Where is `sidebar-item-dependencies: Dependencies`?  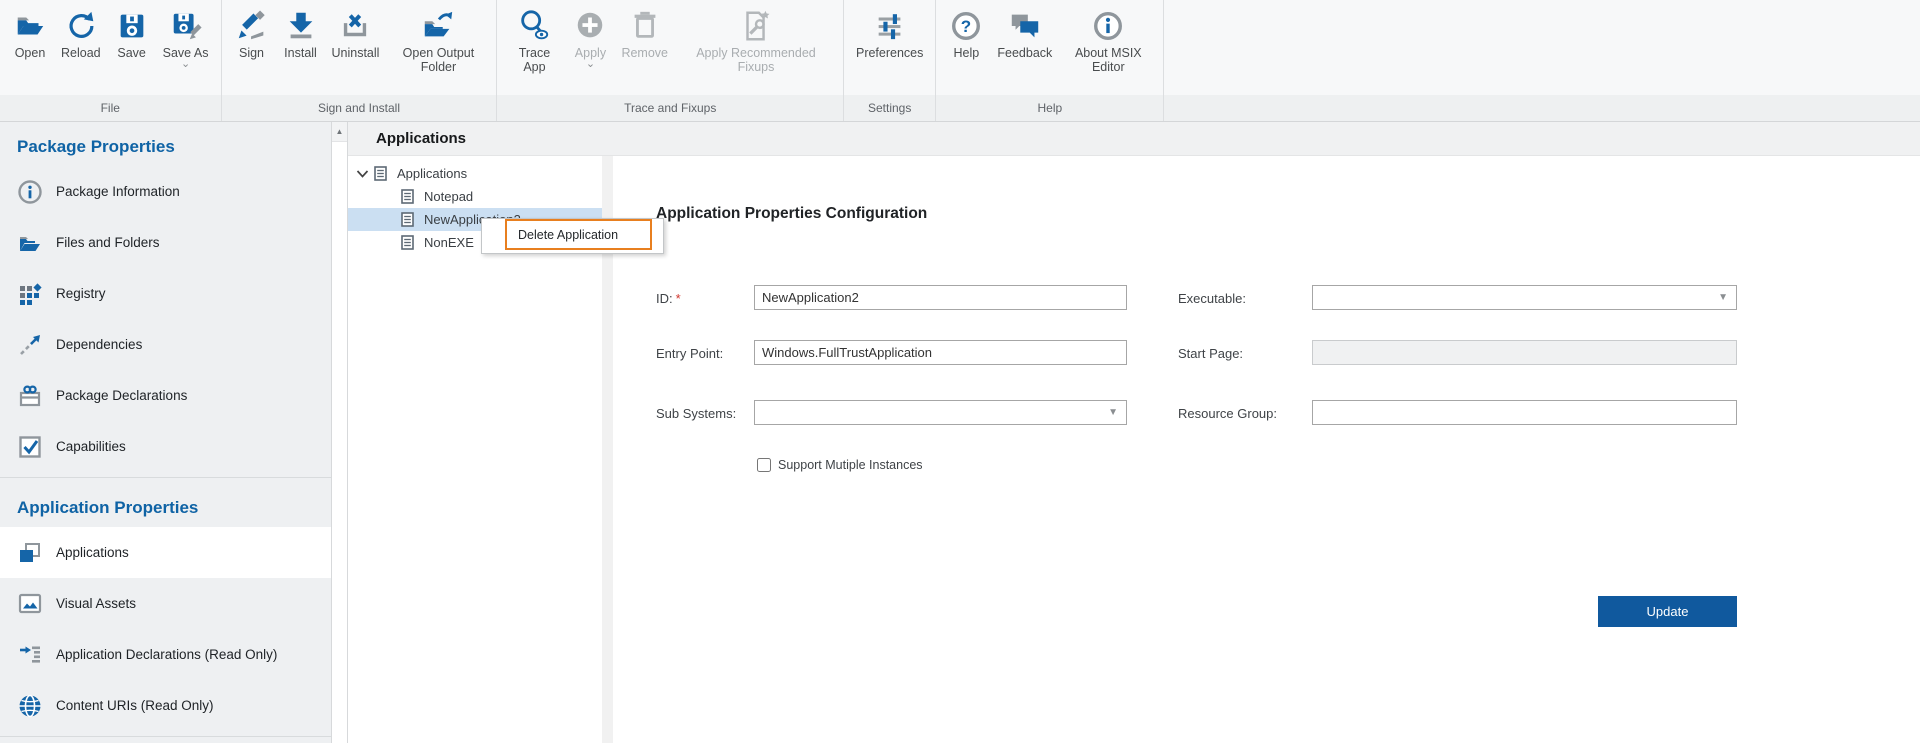
sidebar-item-dependencies: Dependencies is located at coordinates (165, 344).